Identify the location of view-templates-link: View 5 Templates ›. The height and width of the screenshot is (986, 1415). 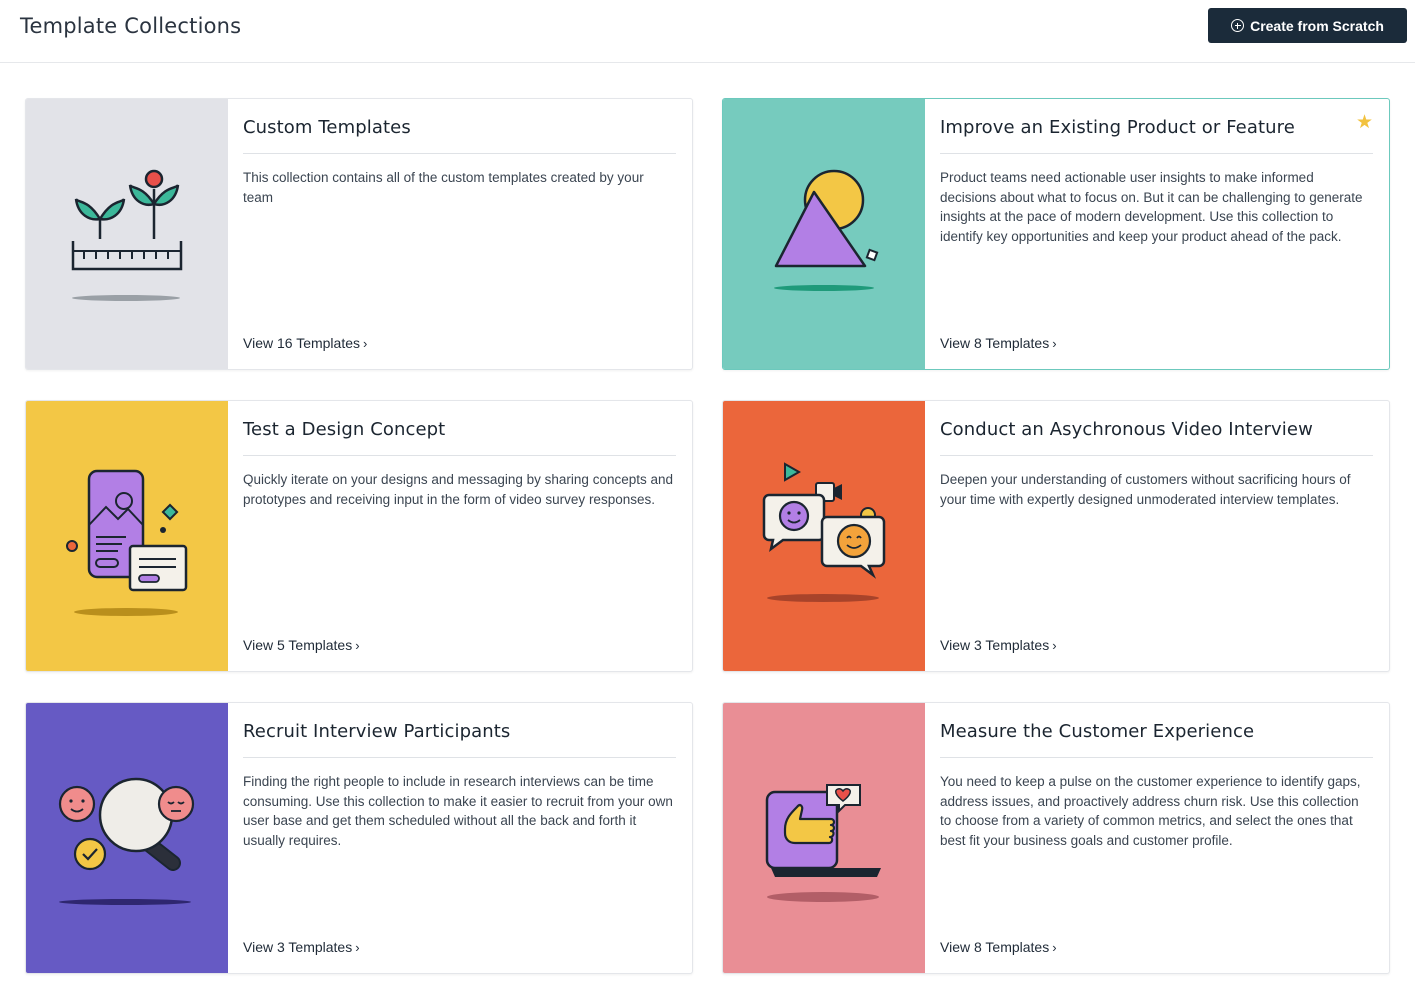
(301, 645).